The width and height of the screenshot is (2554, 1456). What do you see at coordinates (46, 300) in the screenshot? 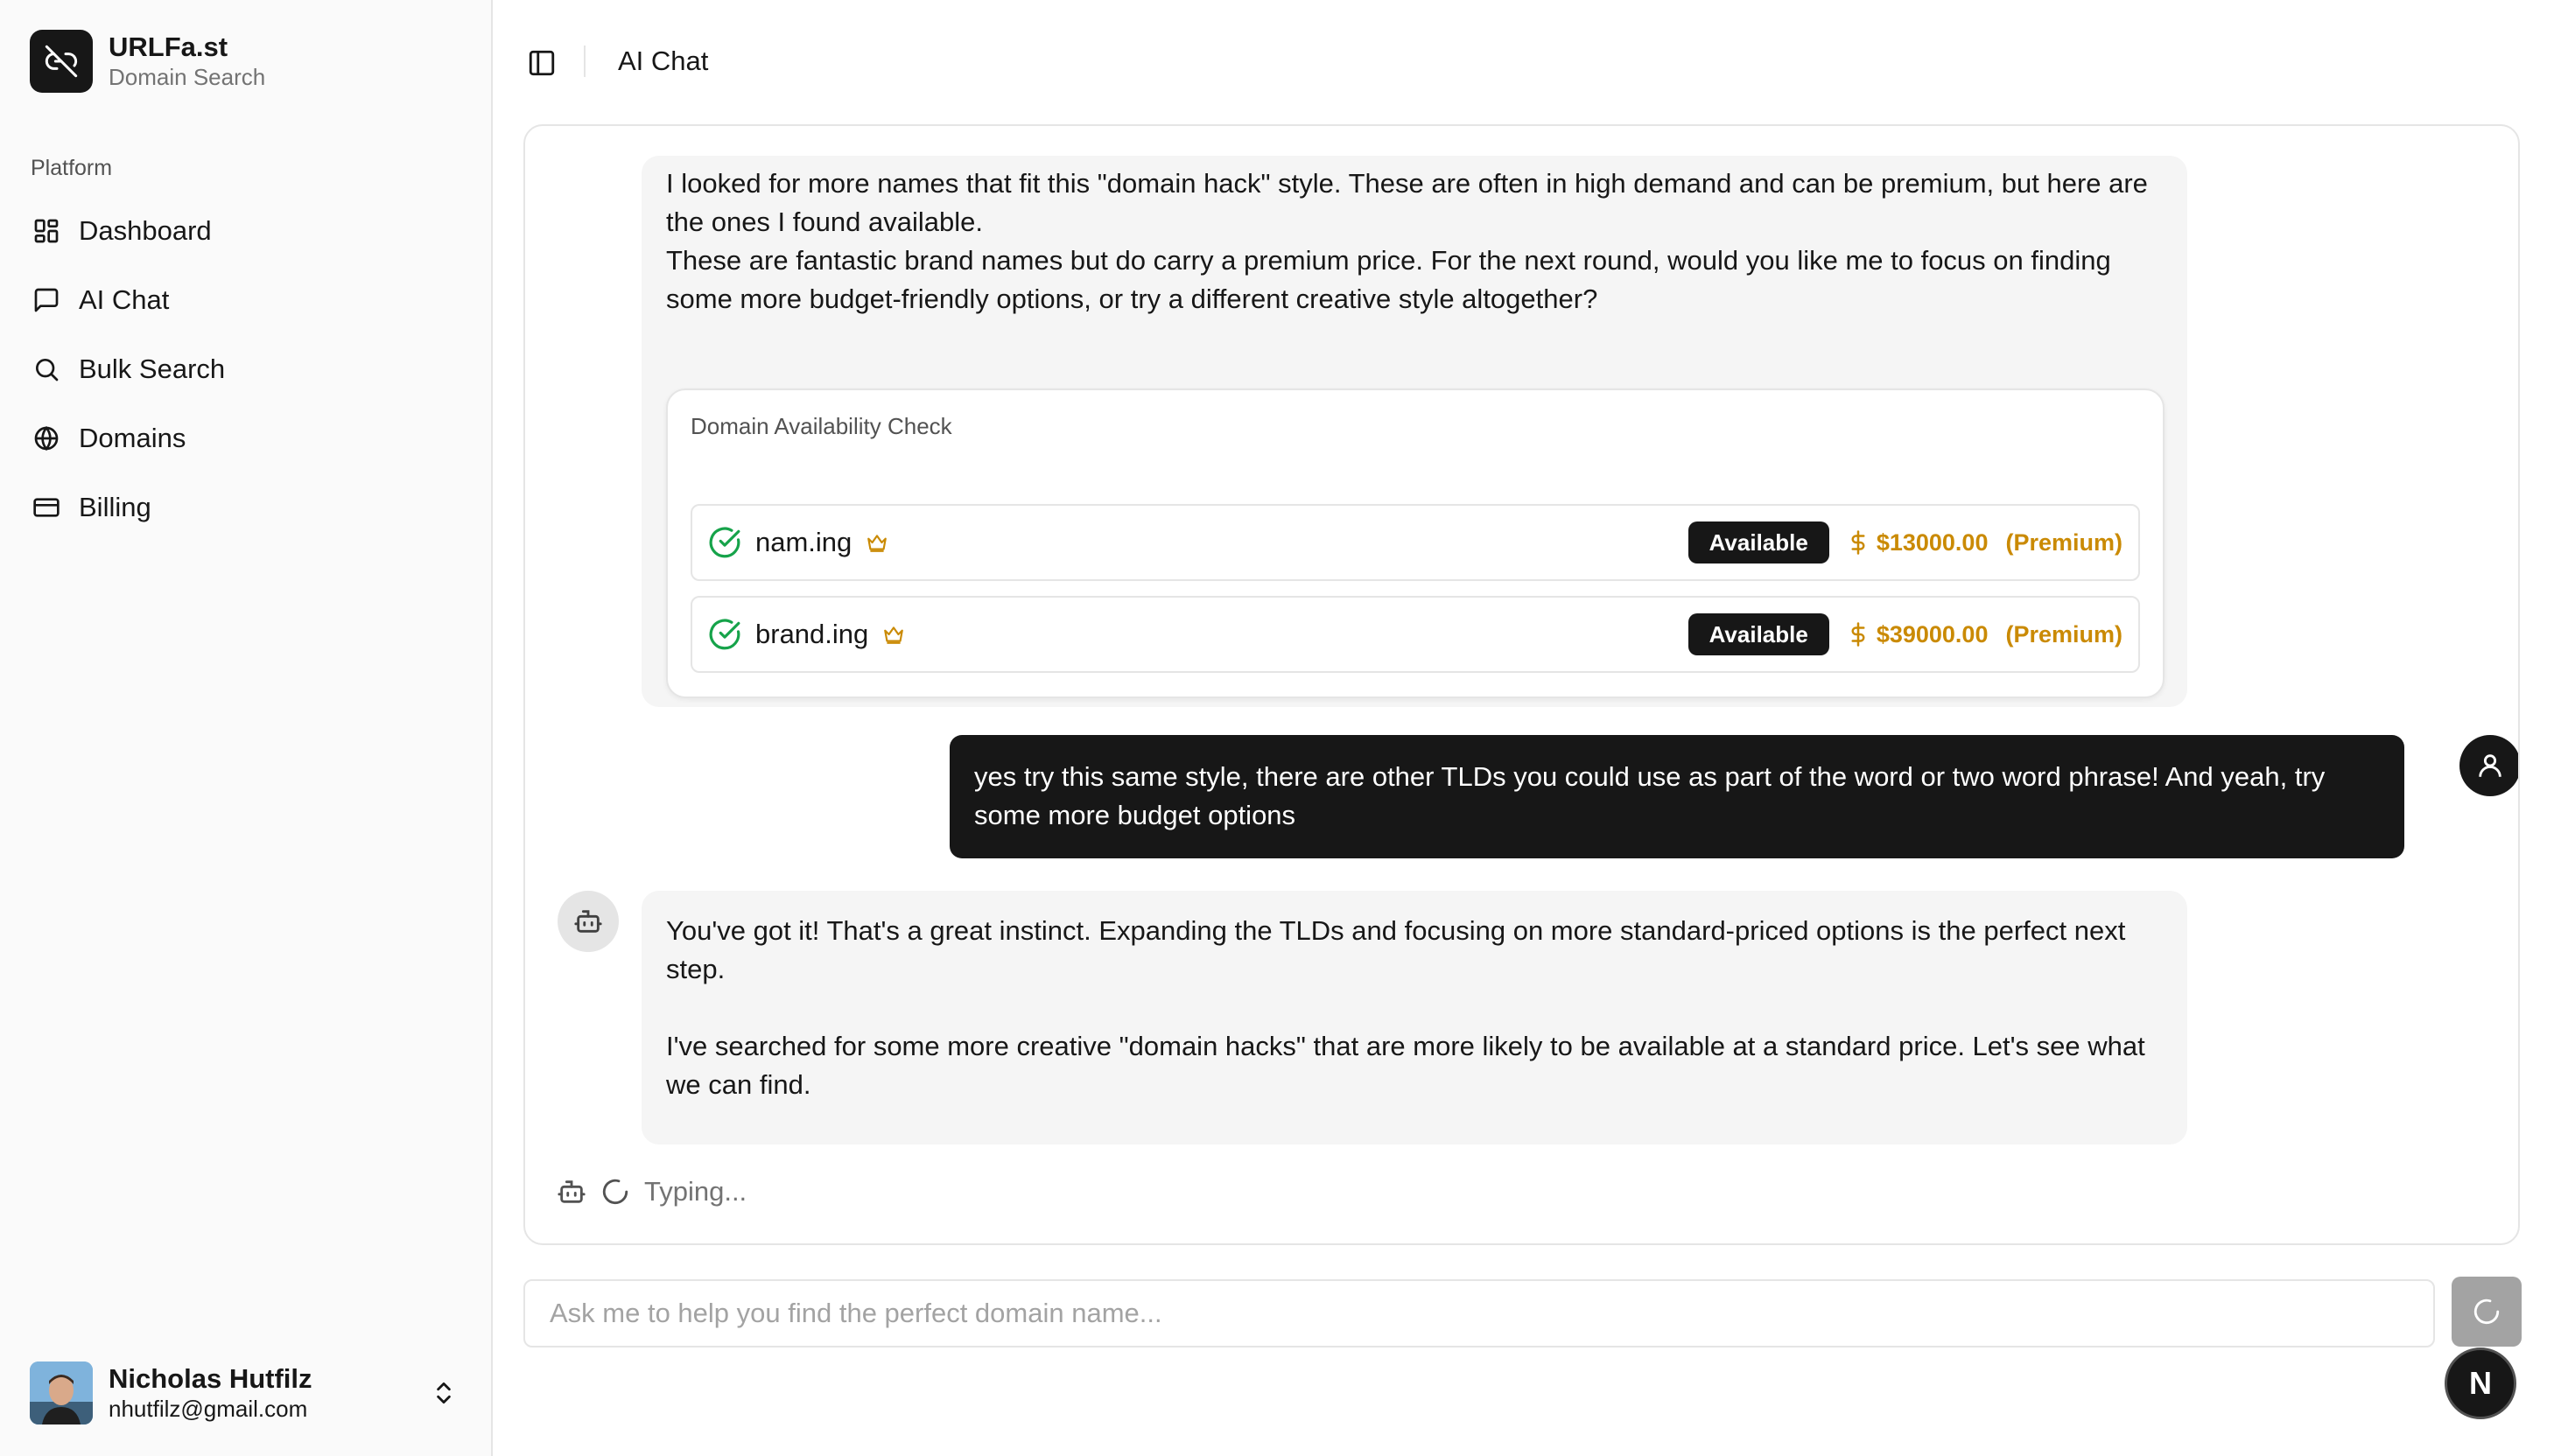
I see `message-icon` at bounding box center [46, 300].